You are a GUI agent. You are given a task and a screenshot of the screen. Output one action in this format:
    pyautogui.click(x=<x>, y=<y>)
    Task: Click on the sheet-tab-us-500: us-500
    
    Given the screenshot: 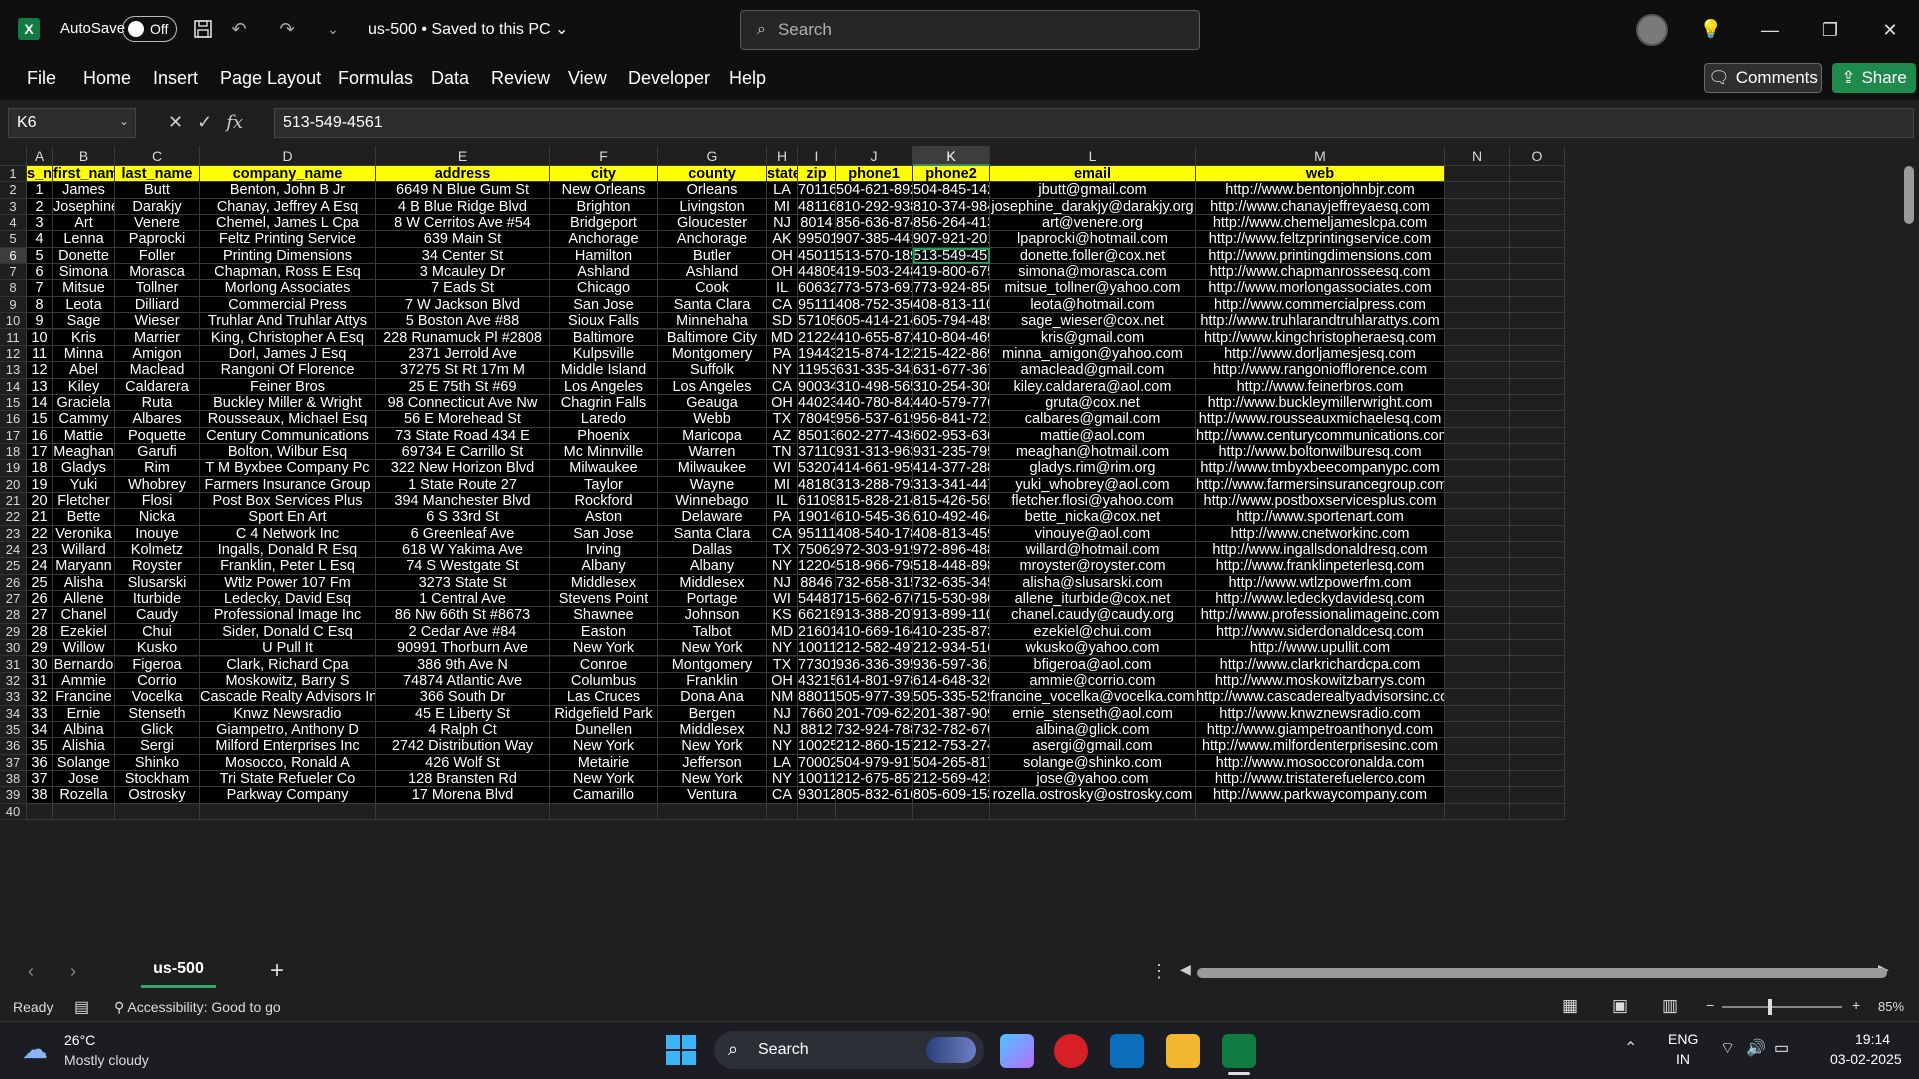 What is the action you would take?
    pyautogui.click(x=178, y=971)
    